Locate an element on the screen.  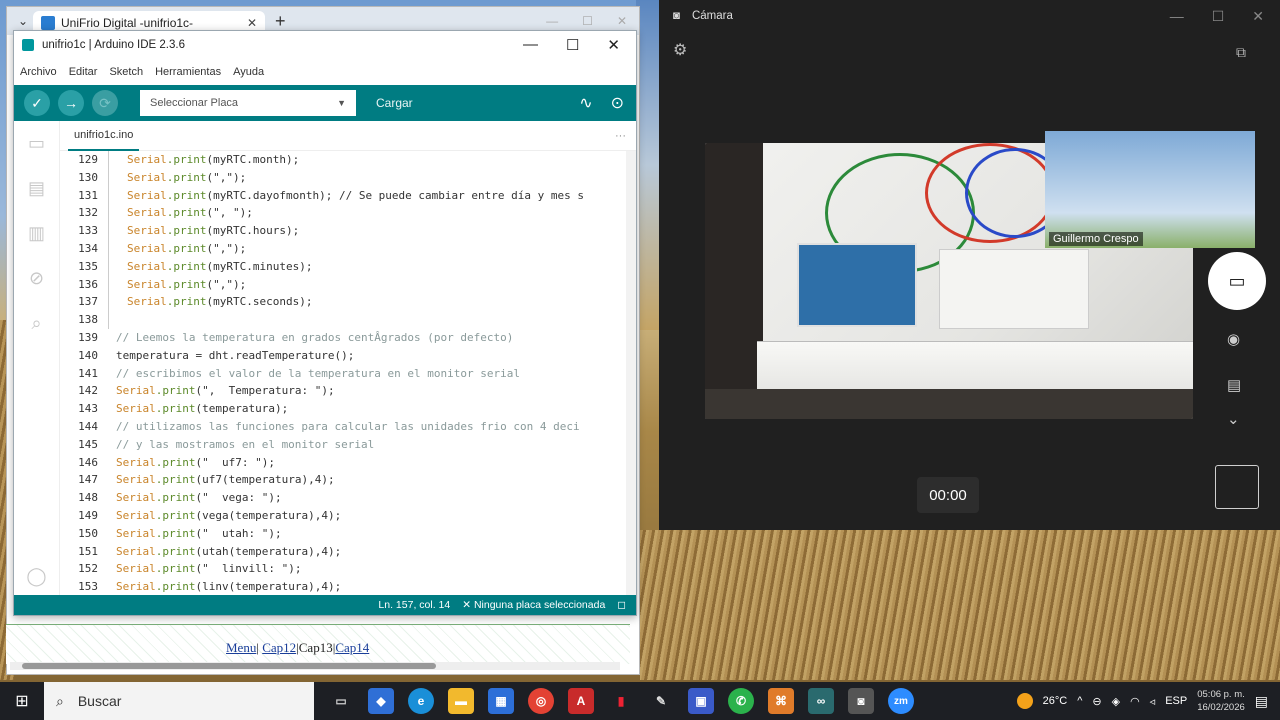
browser-horizontal-scrollbar is located at coordinates (315, 666).